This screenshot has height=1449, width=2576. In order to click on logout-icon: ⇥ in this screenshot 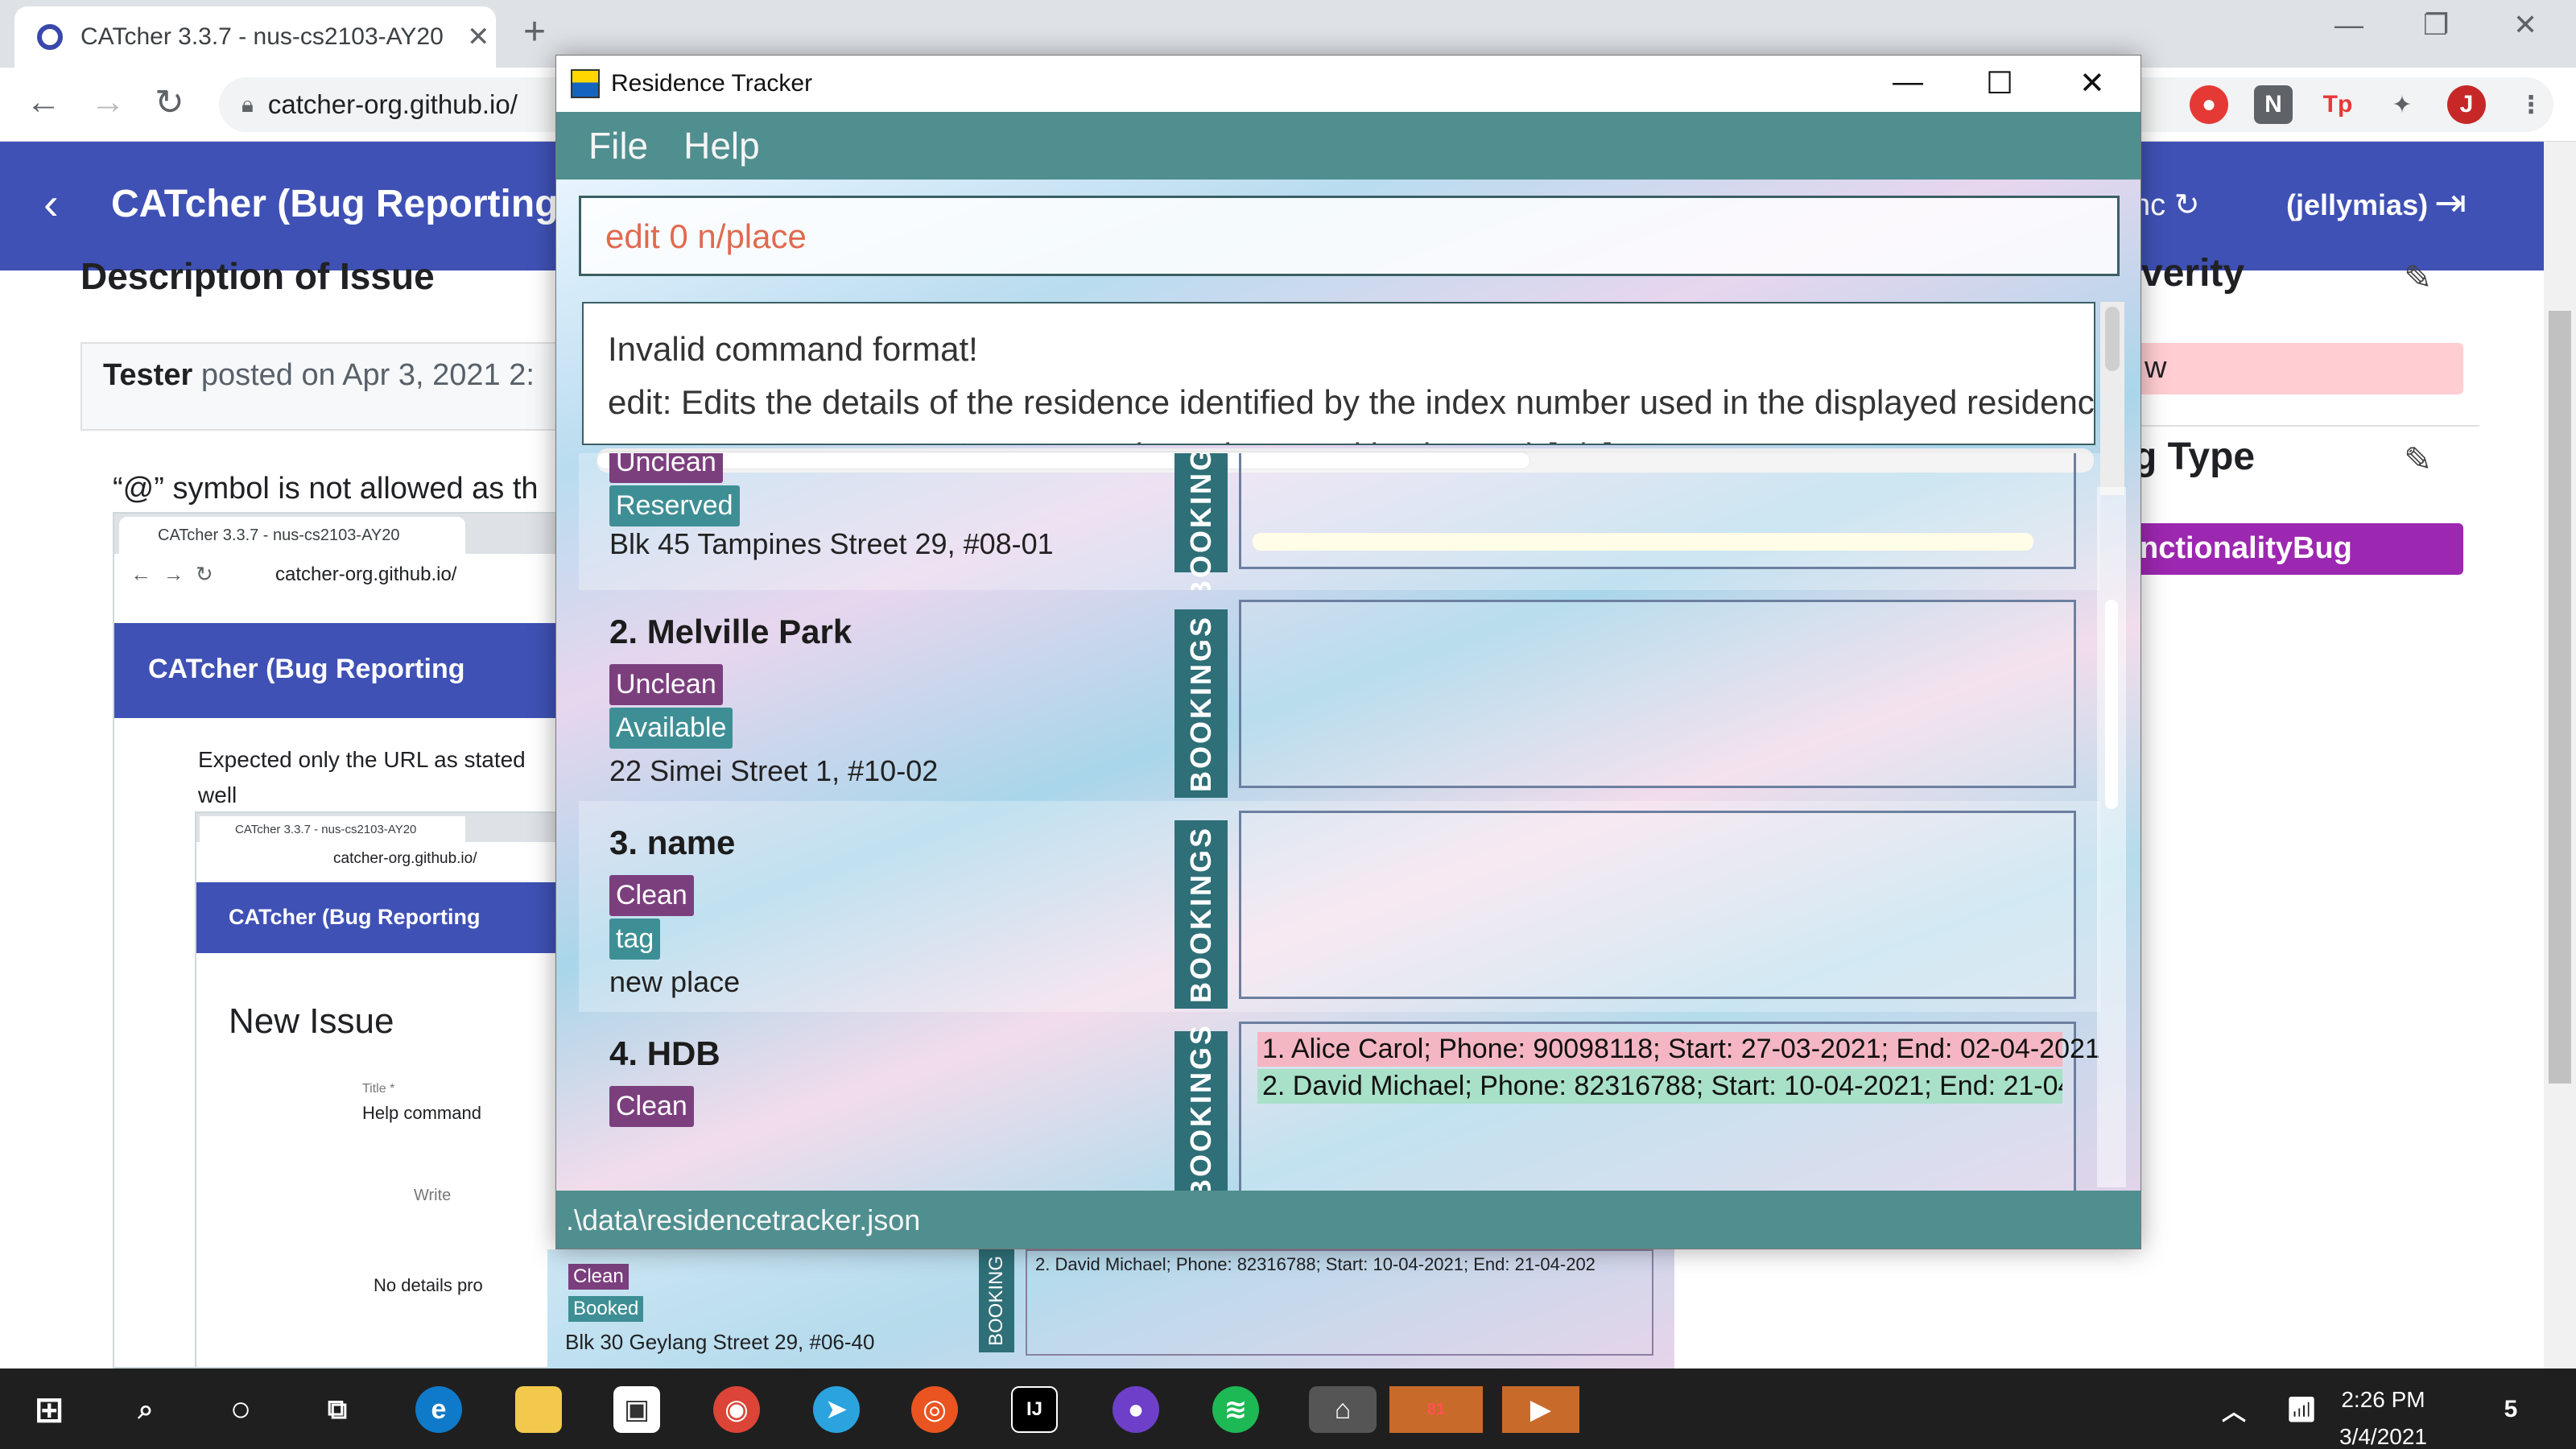, I will do `click(2450, 202)`.